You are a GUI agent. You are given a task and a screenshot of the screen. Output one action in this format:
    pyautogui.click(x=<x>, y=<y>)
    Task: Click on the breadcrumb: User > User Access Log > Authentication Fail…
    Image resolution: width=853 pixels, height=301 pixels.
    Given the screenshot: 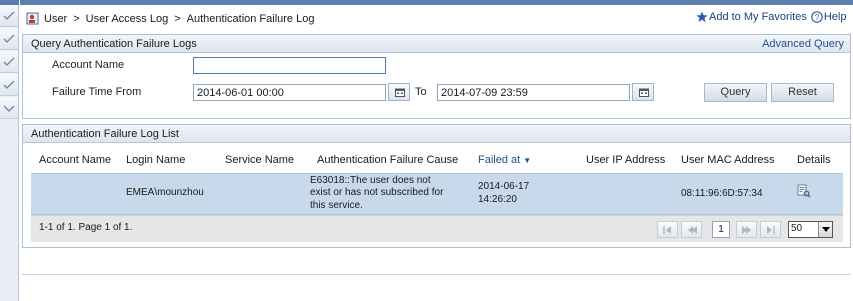 What is the action you would take?
    pyautogui.click(x=179, y=19)
    